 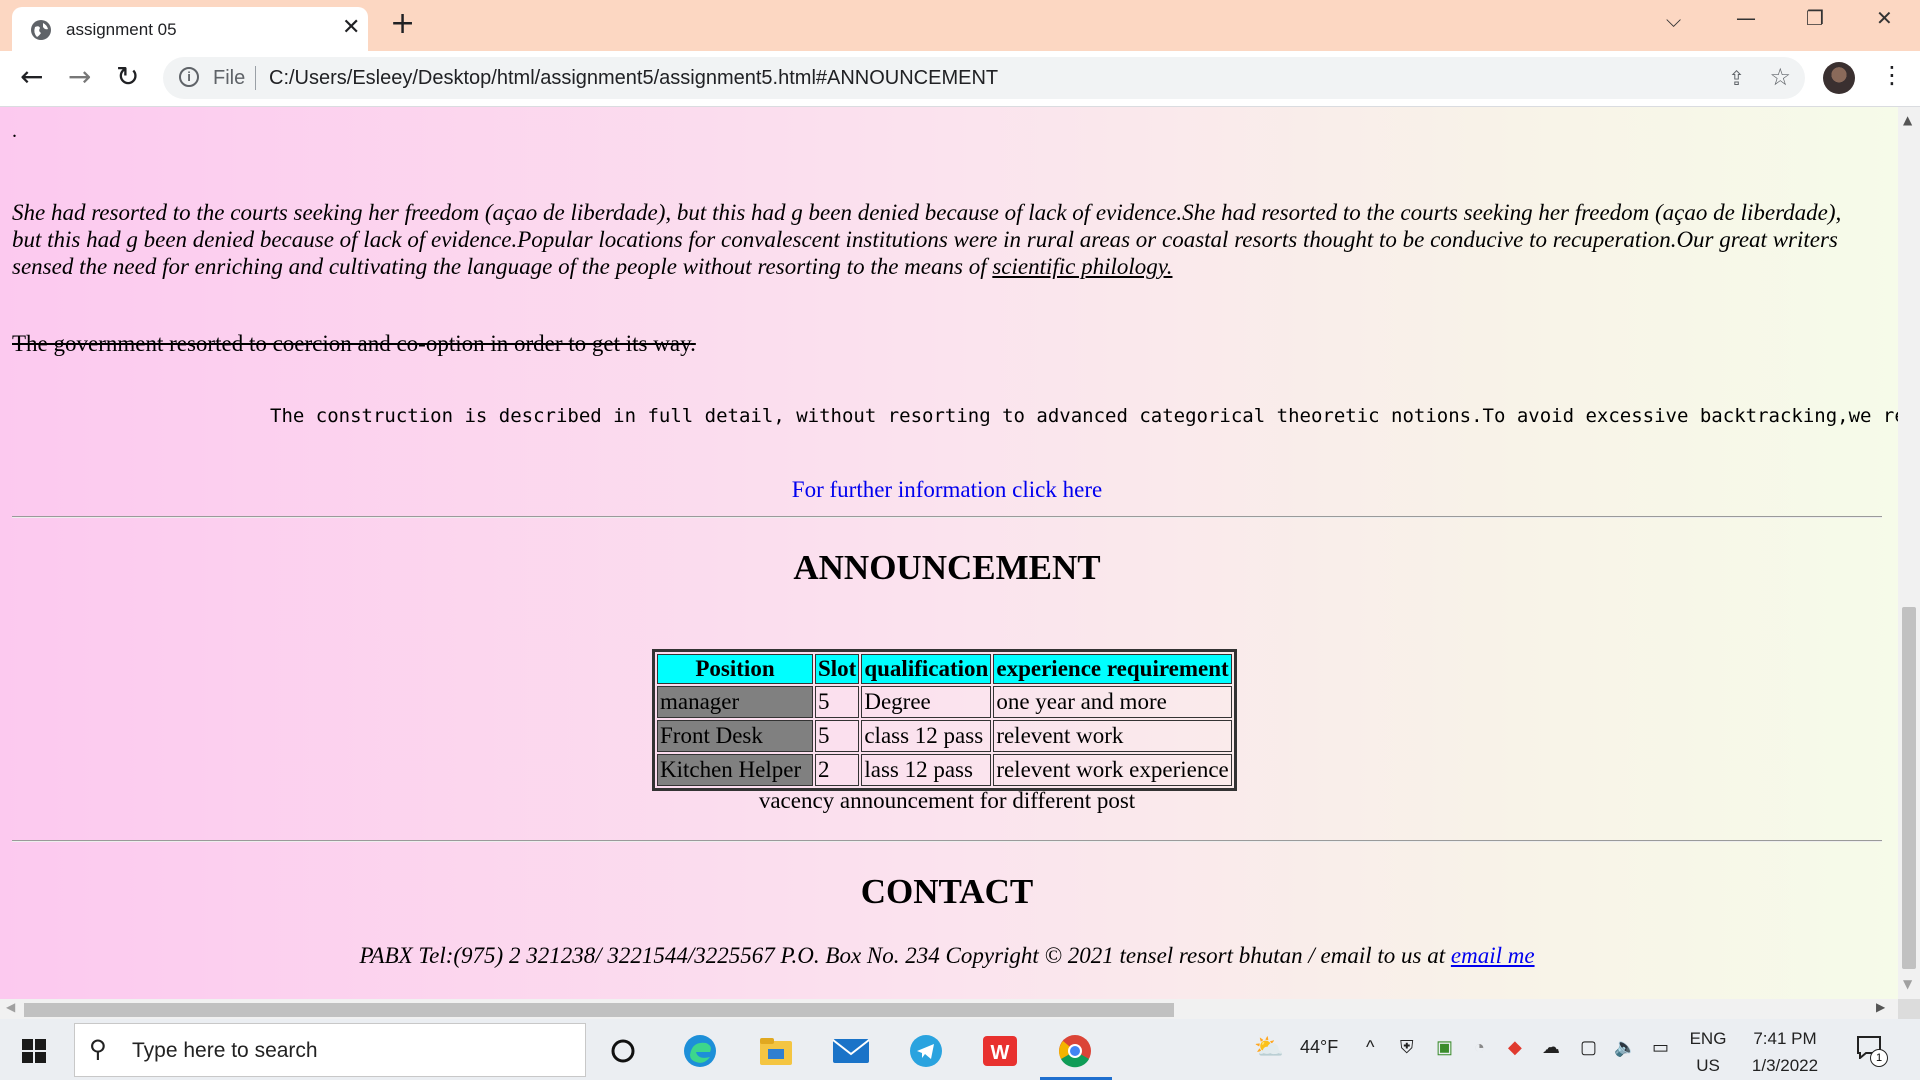 I want to click on address-scheme: File, so click(x=229, y=78).